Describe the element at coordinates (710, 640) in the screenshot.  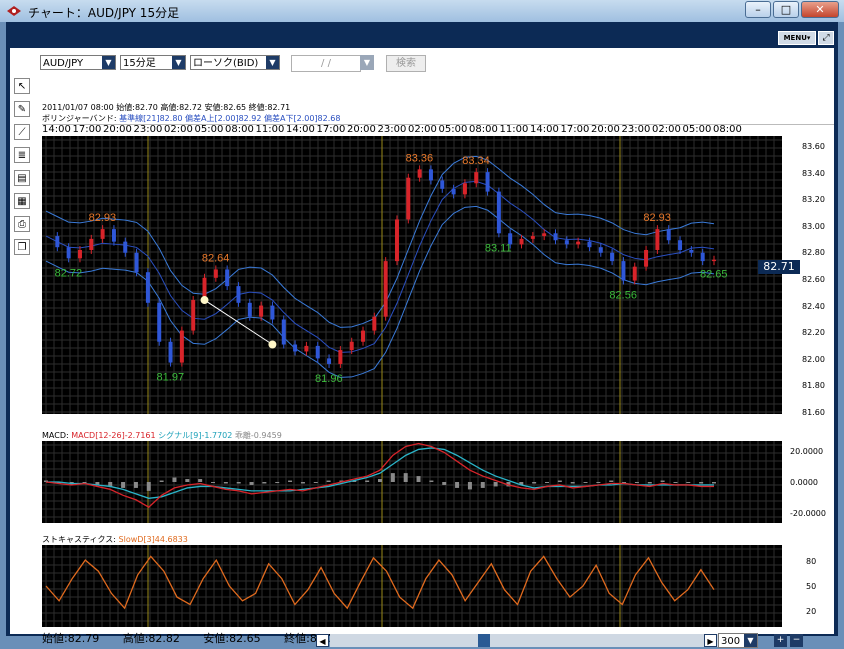
I see `scroll-right-button: ▶` at that location.